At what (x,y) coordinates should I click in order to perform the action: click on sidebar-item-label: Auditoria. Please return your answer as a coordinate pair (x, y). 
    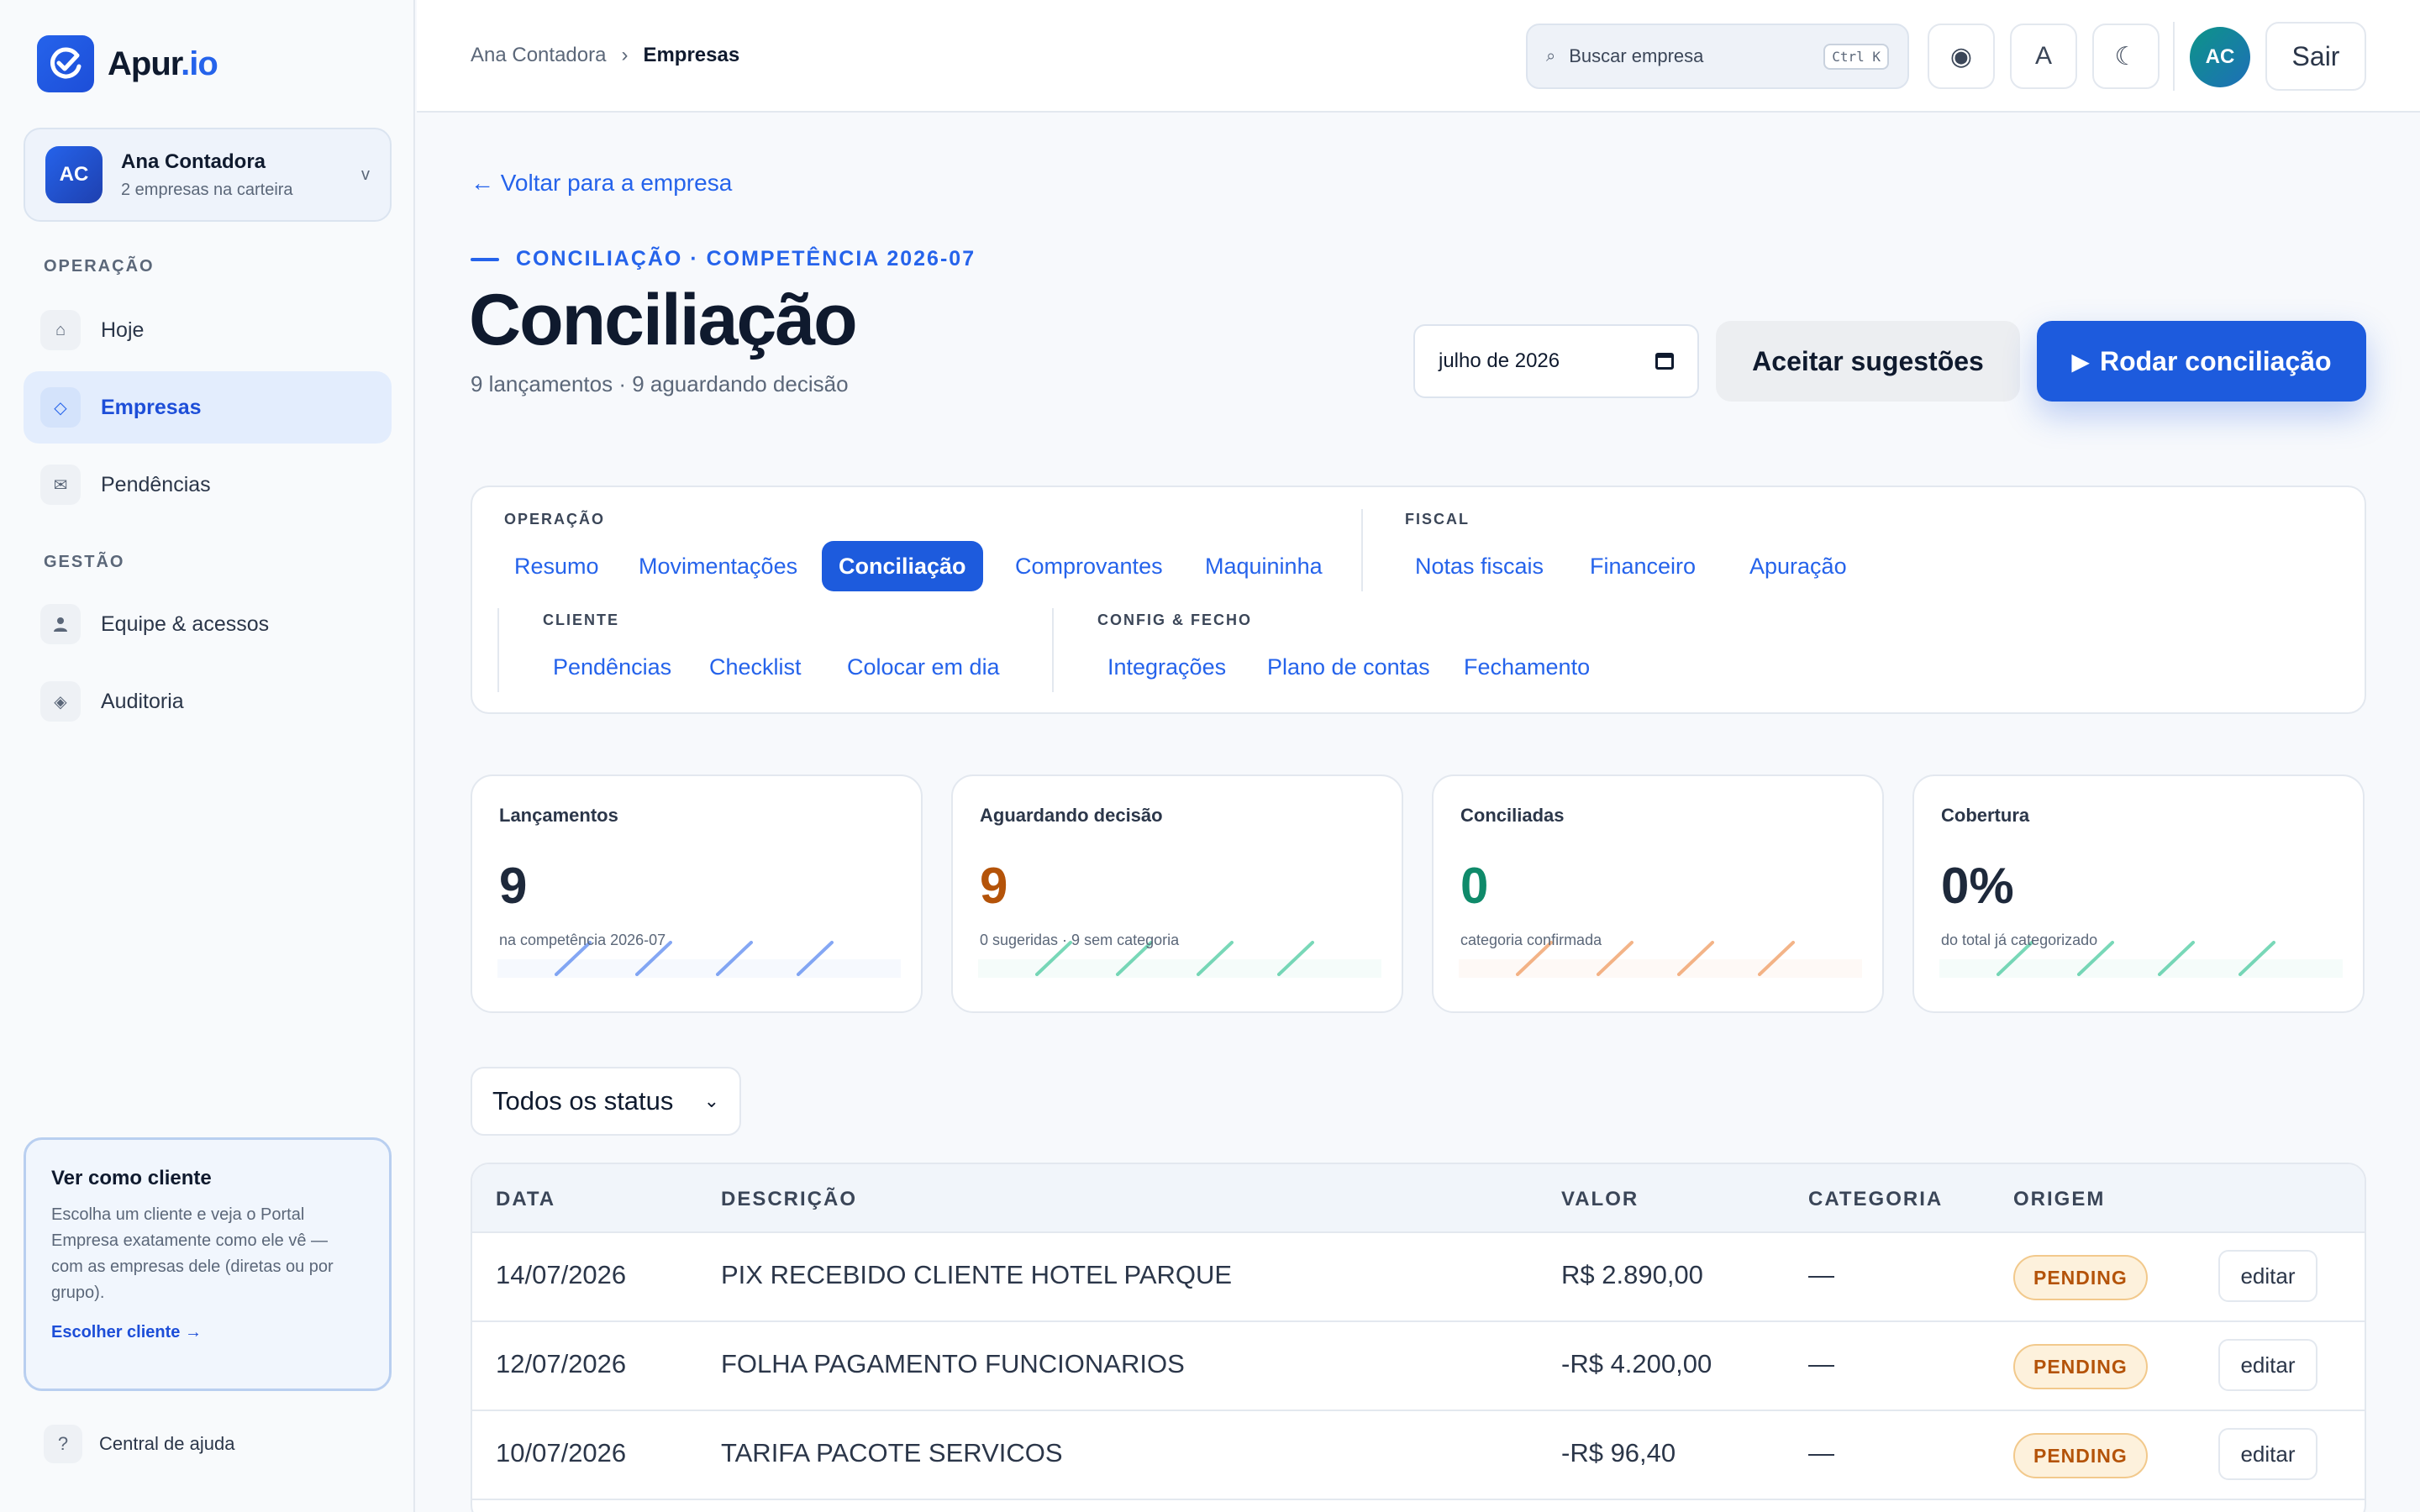
    Looking at the image, I should click on (142, 701).